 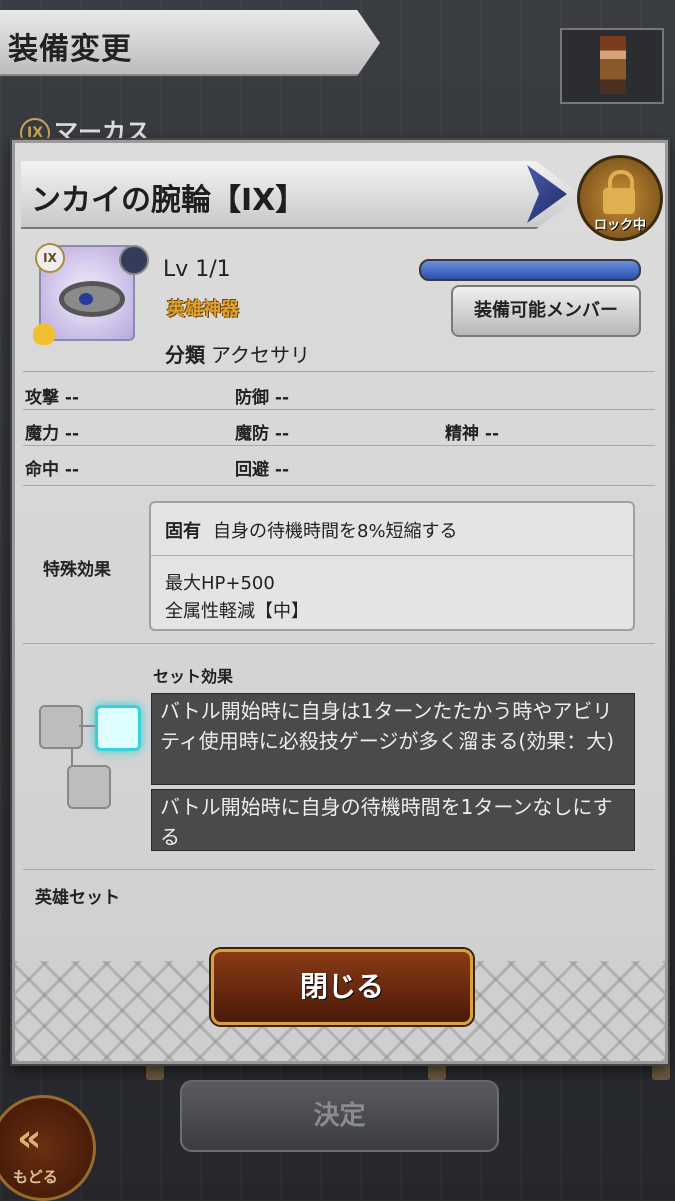 I want to click on back-chevron-icon: «, so click(x=29, y=1138).